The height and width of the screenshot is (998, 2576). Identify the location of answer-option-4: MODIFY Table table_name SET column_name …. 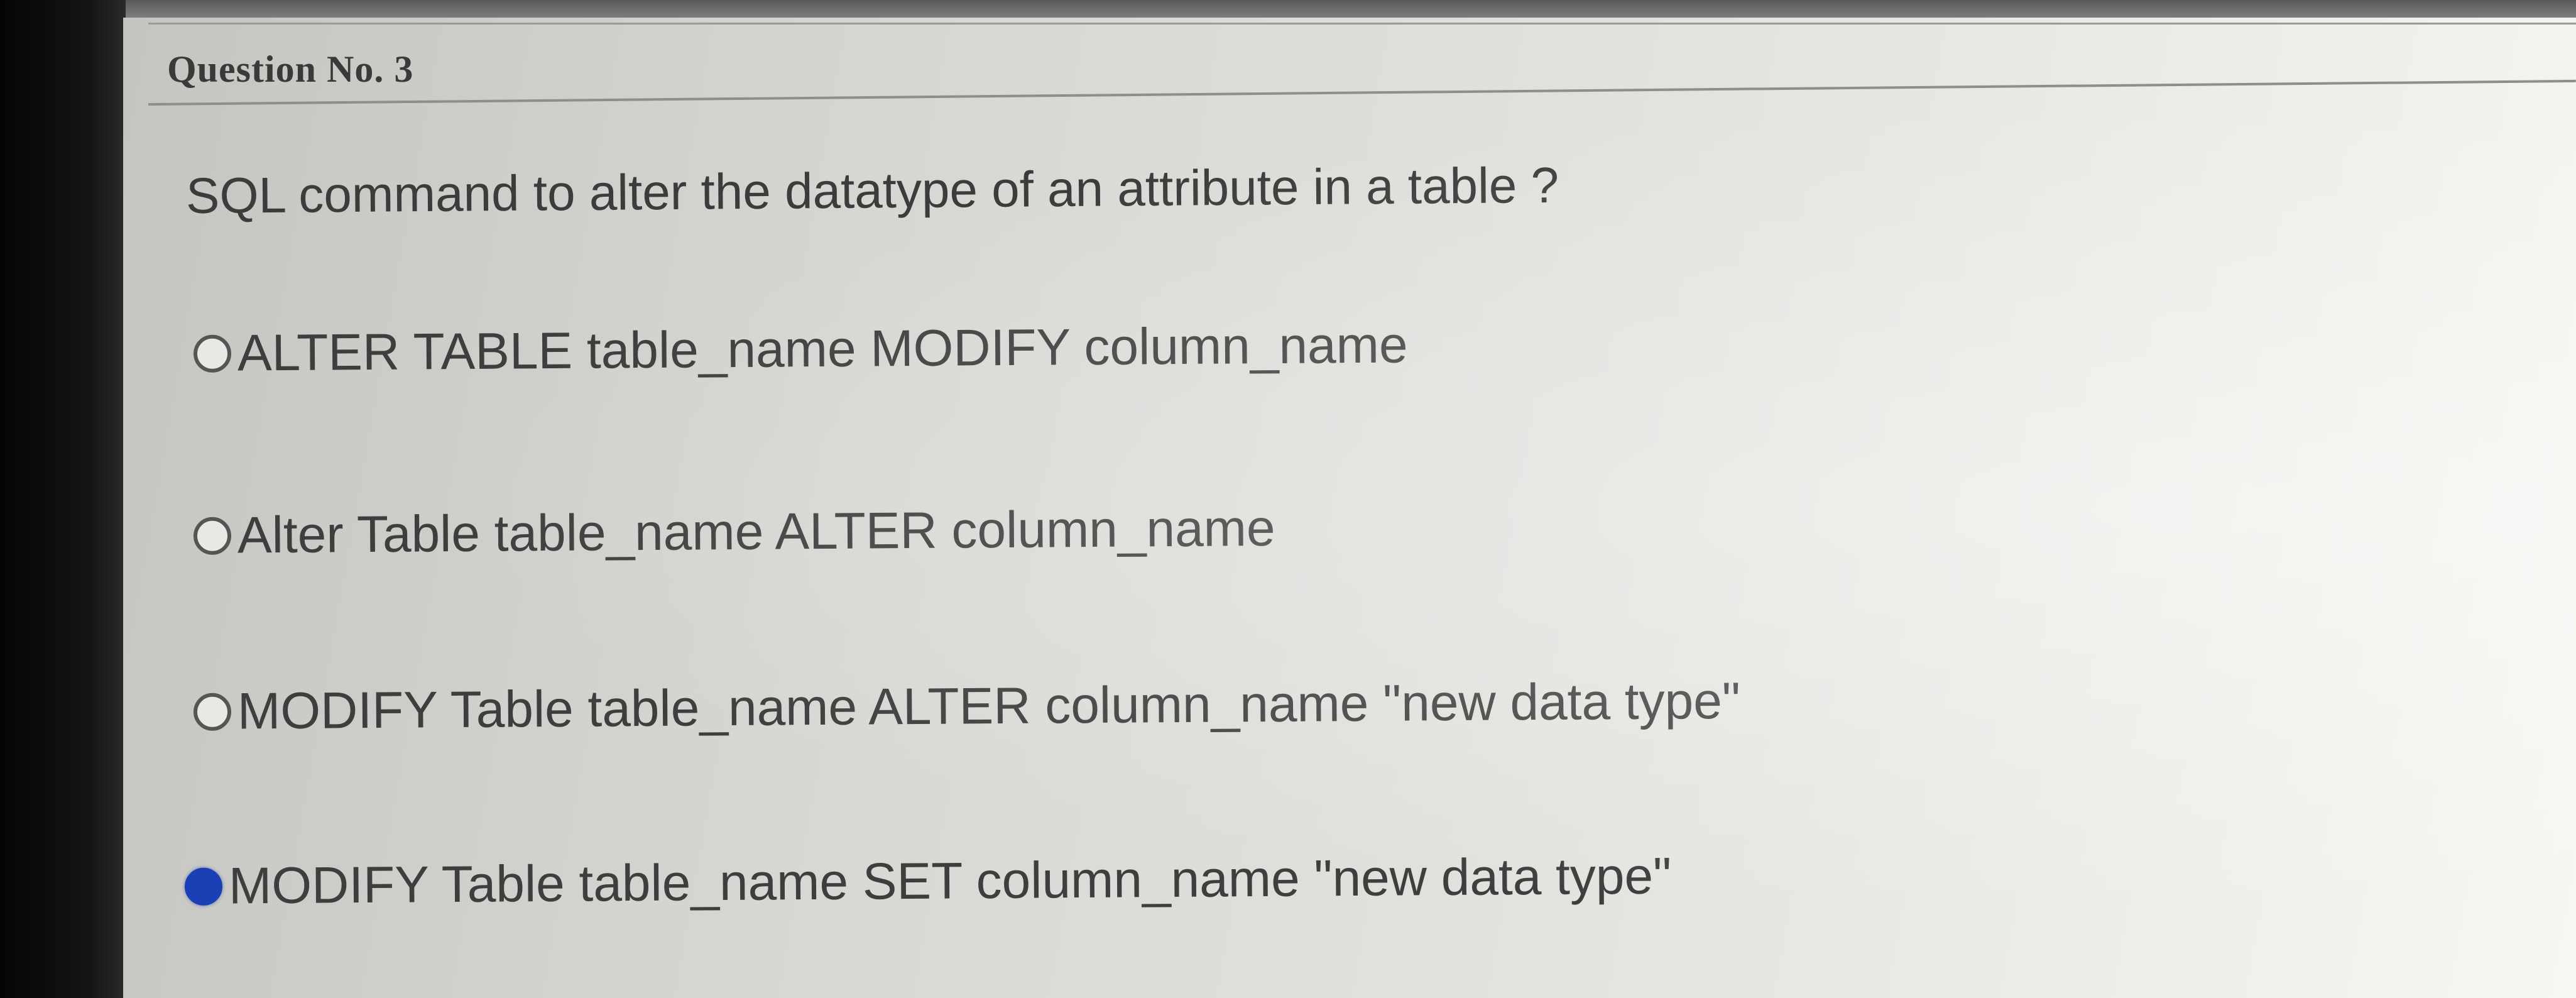
(928, 881).